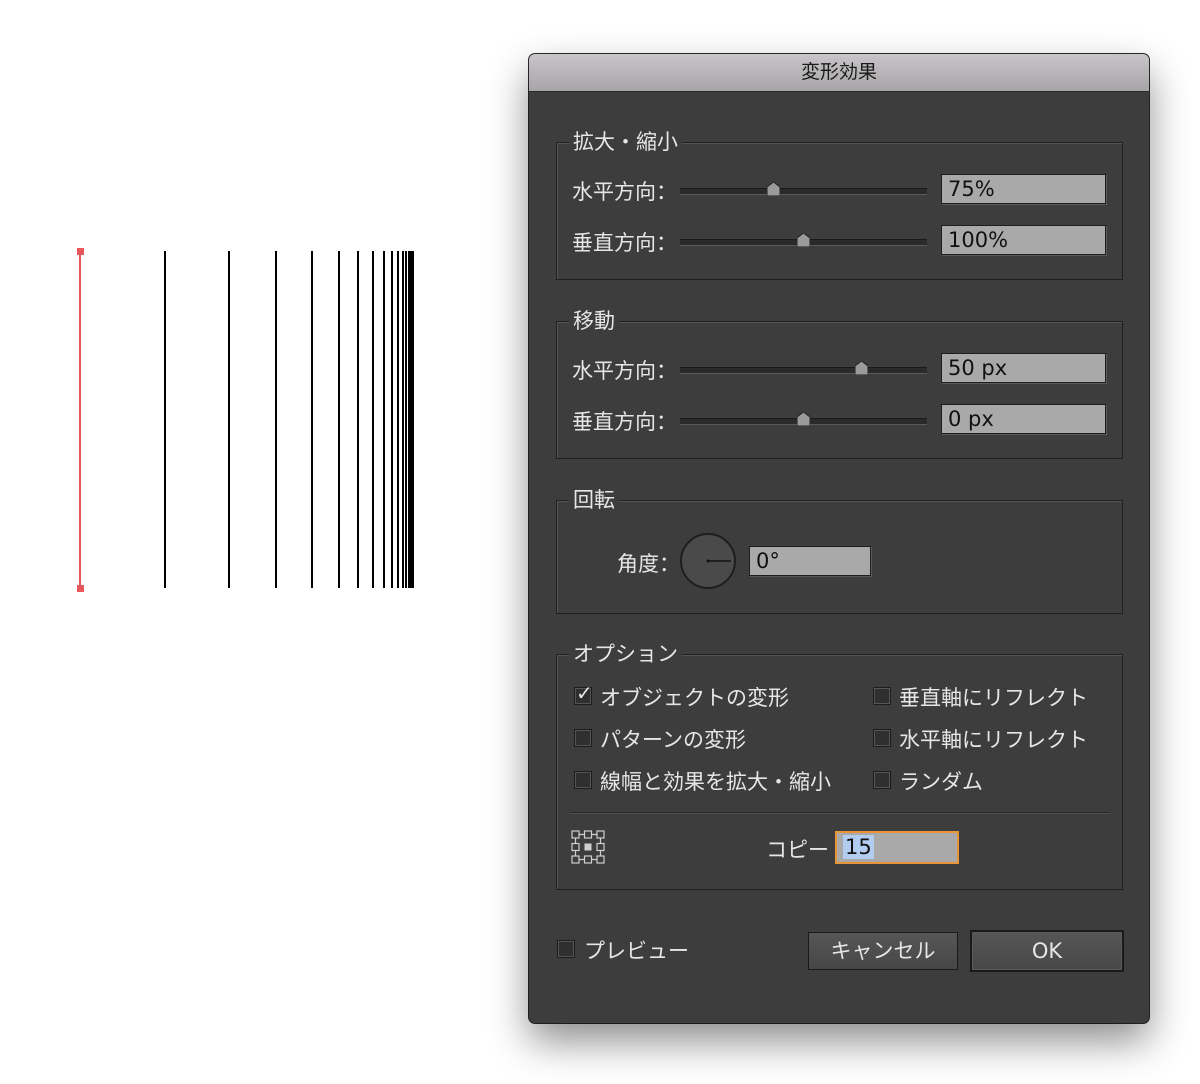 This screenshot has width=1200, height=1084. Describe the element at coordinates (993, 697) in the screenshot. I see `reflect-x-label: 垂直軸にリフレクト` at that location.